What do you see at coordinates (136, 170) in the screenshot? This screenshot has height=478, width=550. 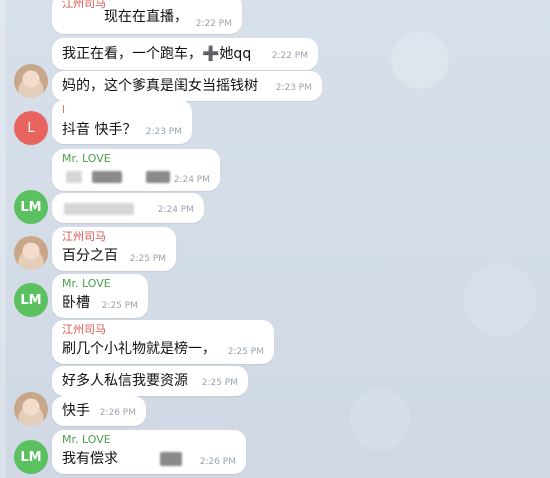 I see `message-bubble: Mr. LOVE 2:24 PM` at bounding box center [136, 170].